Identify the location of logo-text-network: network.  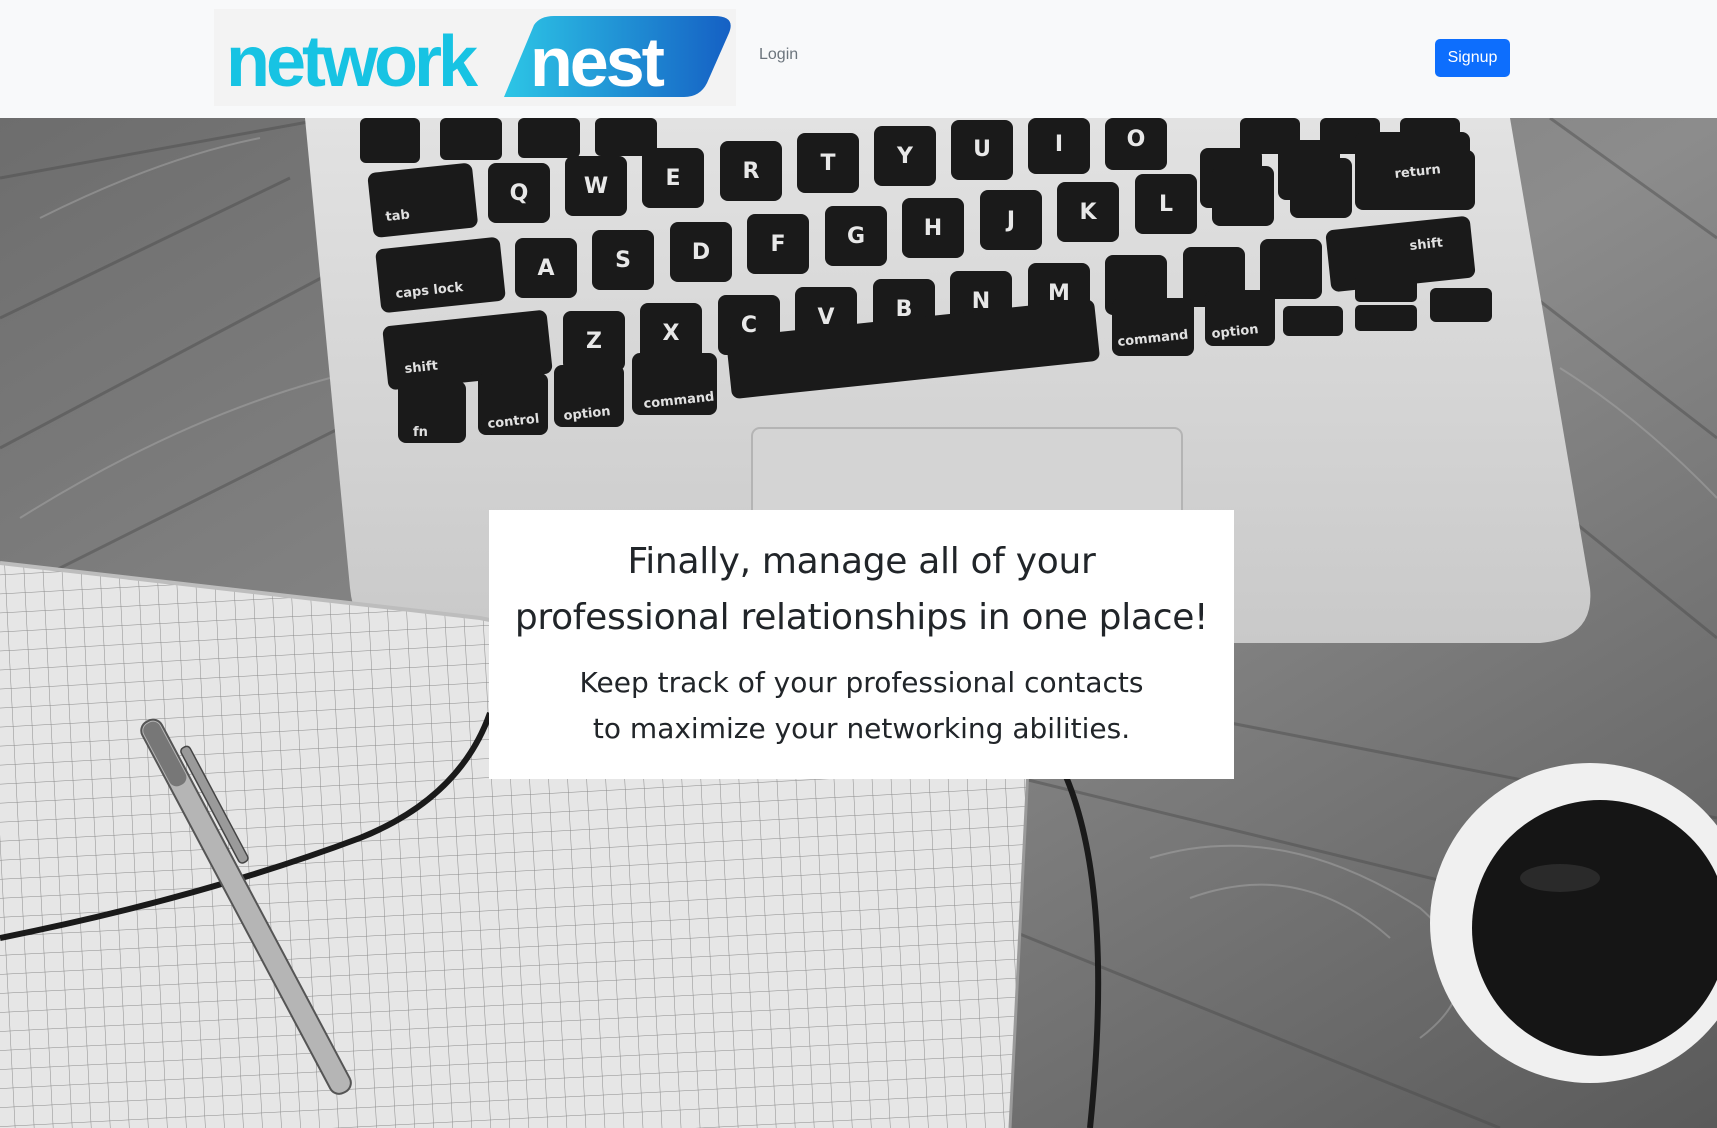
(352, 62).